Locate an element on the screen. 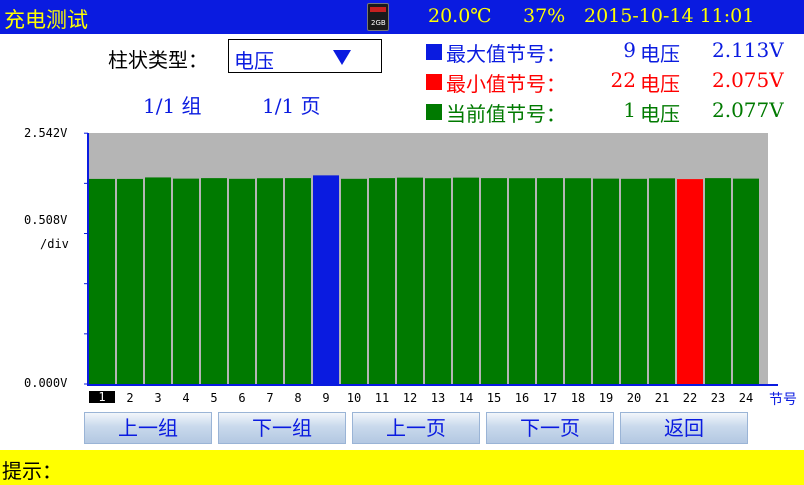  x-tick-label-2: 2 is located at coordinates (130, 398).